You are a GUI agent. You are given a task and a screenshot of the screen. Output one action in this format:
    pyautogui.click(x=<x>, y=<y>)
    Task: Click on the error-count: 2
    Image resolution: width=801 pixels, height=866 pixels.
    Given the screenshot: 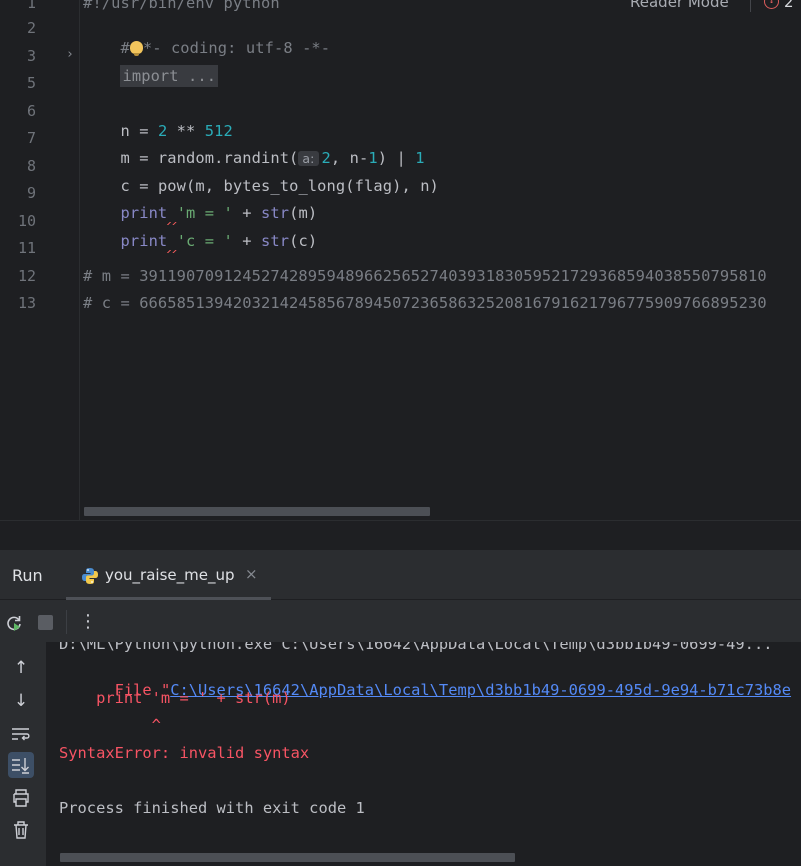 What is the action you would take?
    pyautogui.click(x=789, y=5)
    